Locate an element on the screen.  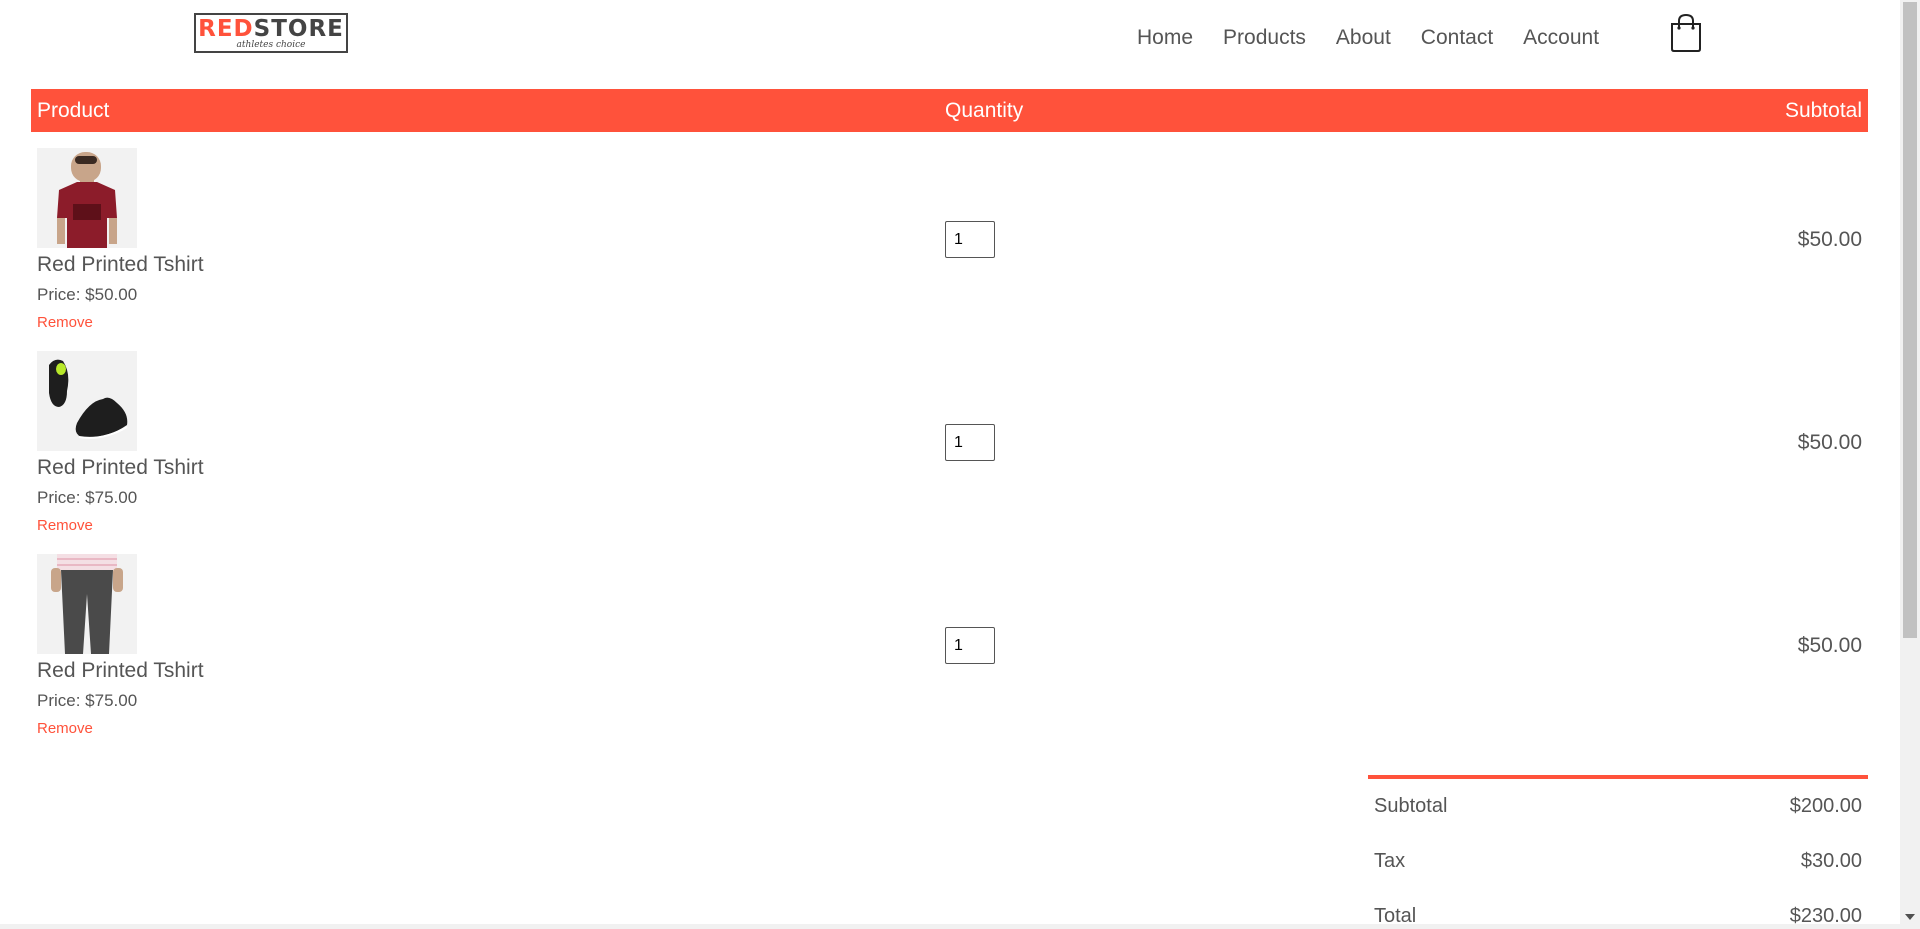
logo-dark-text: STORE is located at coordinates (298, 29).